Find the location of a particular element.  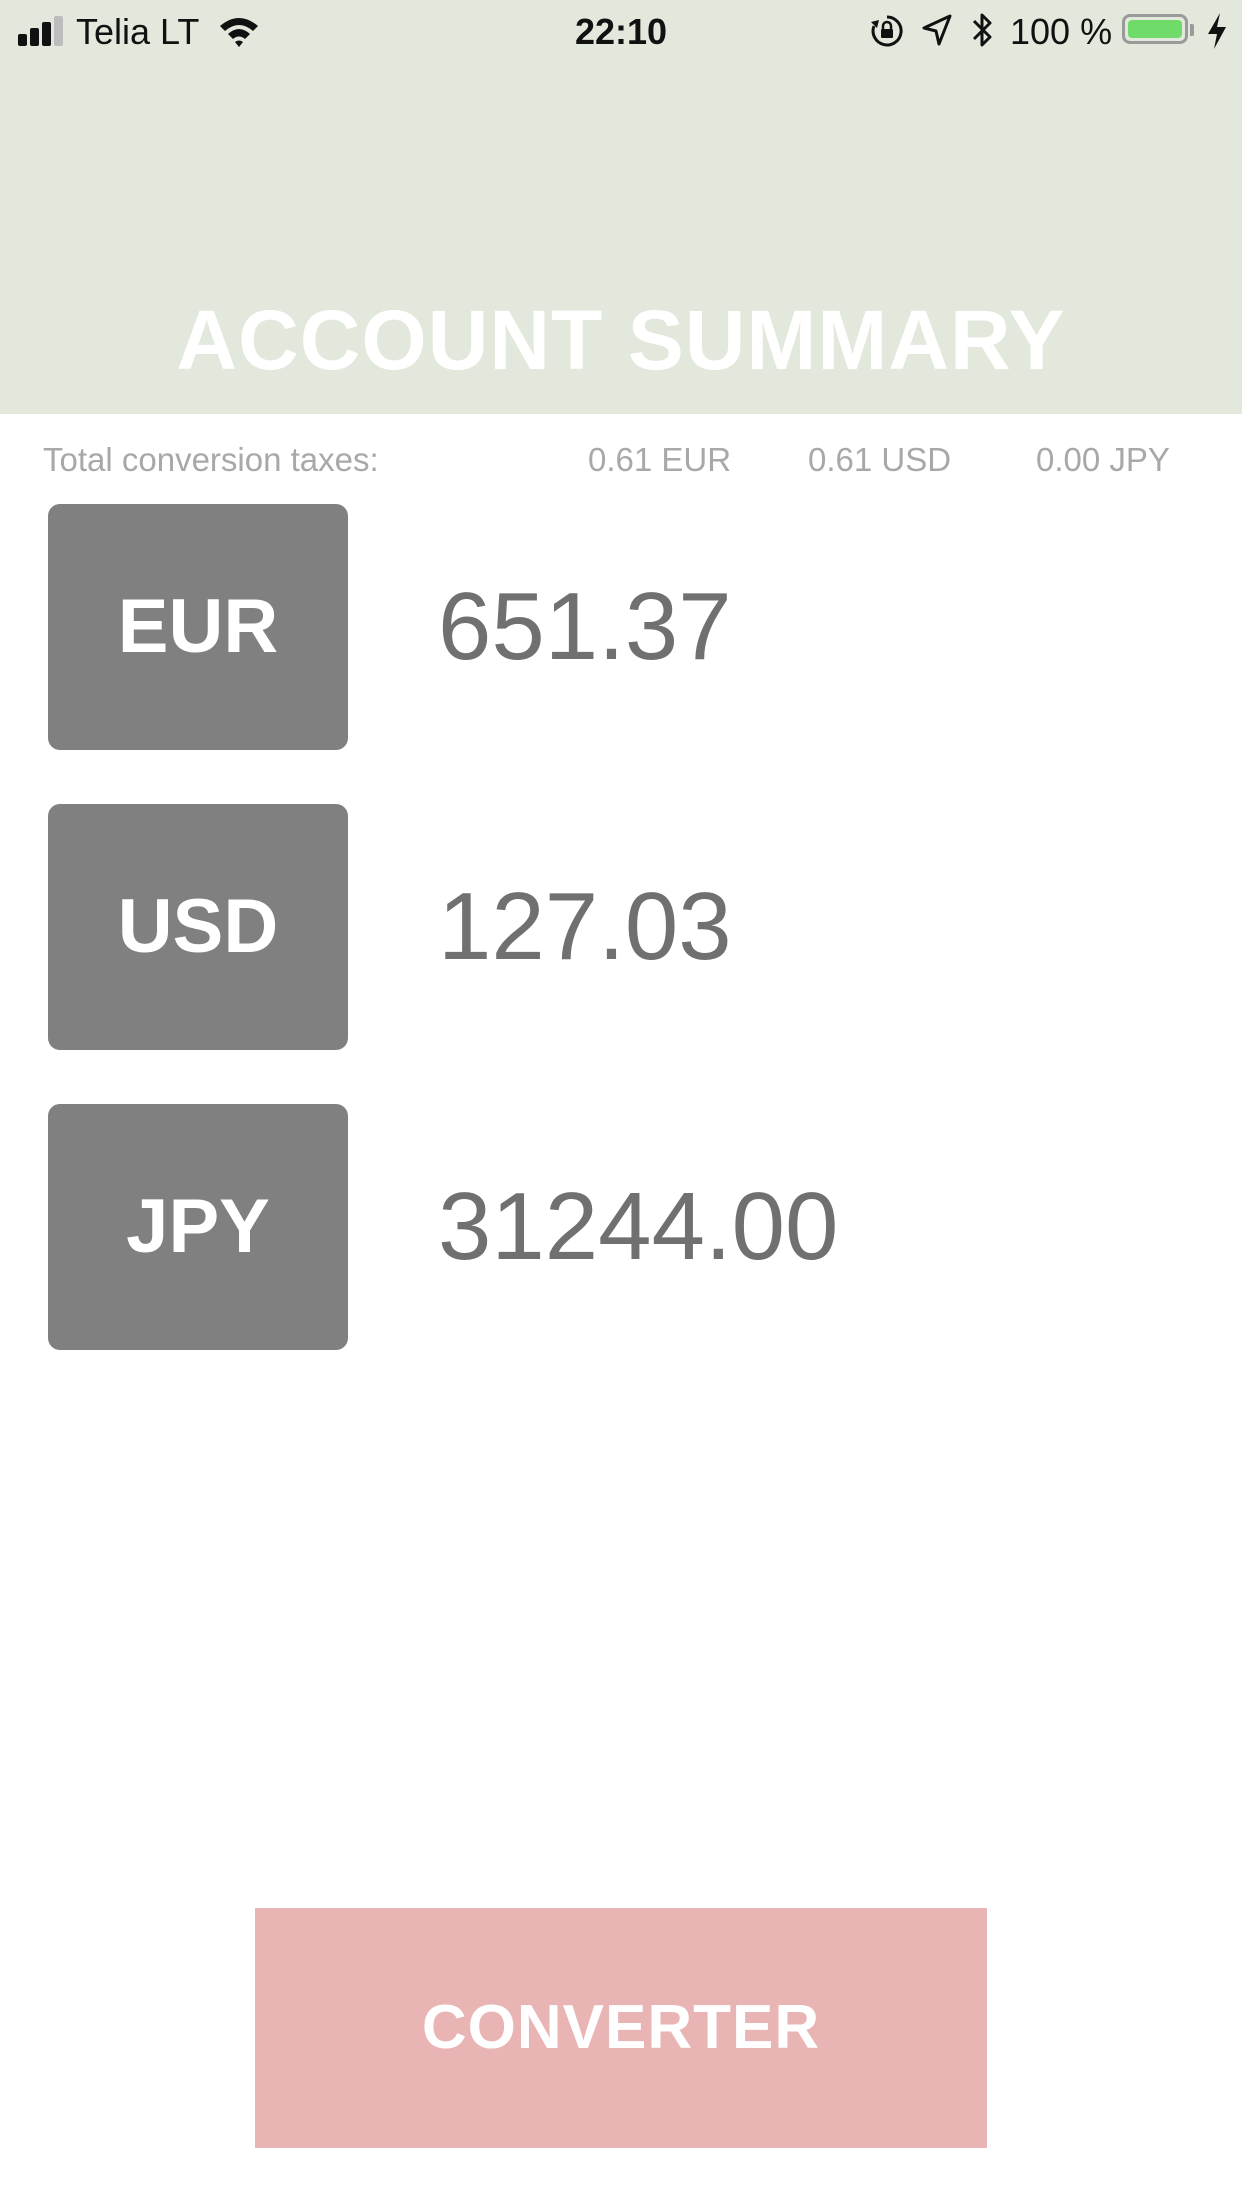

tax-usd-value: 0.61 USD is located at coordinates (880, 459).